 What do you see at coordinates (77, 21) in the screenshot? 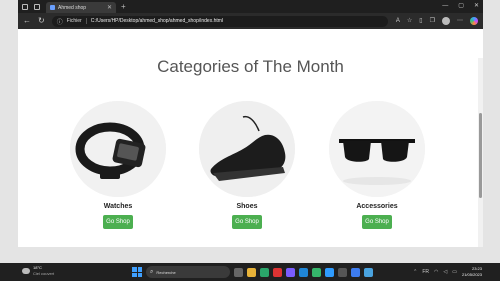
I see `url-scheme-chip: Fichier` at bounding box center [77, 21].